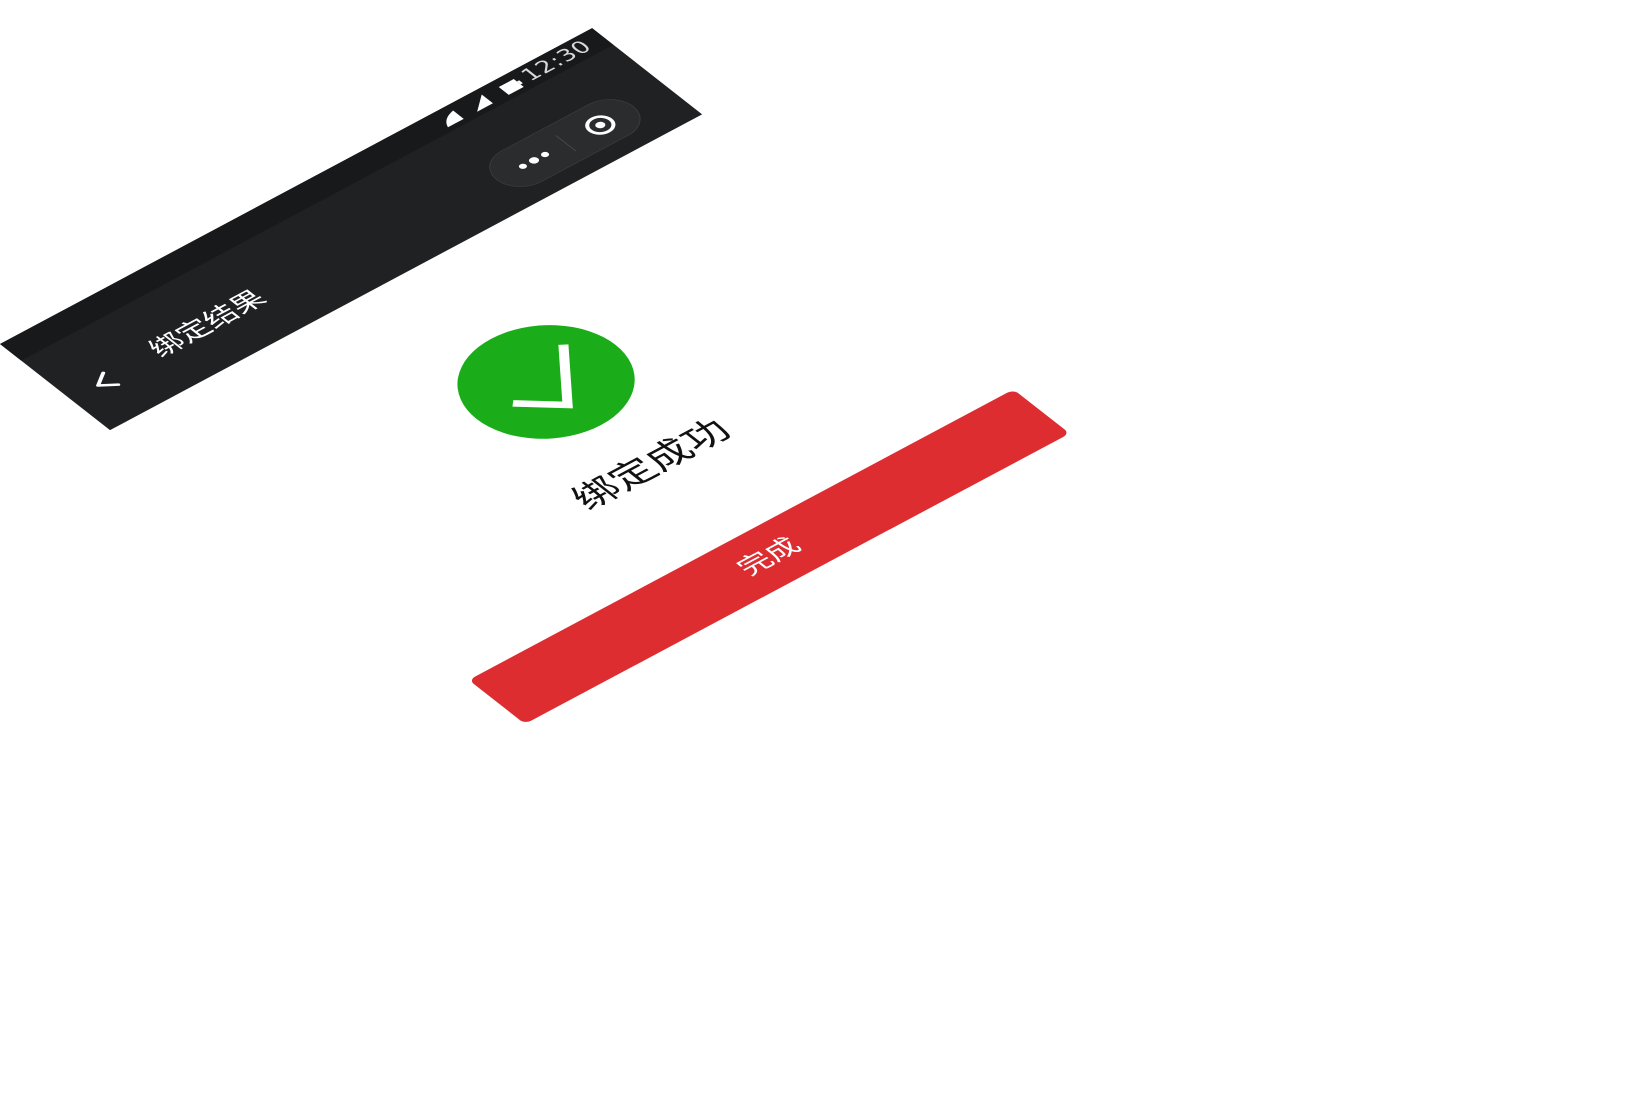 Image resolution: width=1648 pixels, height=1118 pixels. What do you see at coordinates (511, 87) in the screenshot?
I see `battery-icon` at bounding box center [511, 87].